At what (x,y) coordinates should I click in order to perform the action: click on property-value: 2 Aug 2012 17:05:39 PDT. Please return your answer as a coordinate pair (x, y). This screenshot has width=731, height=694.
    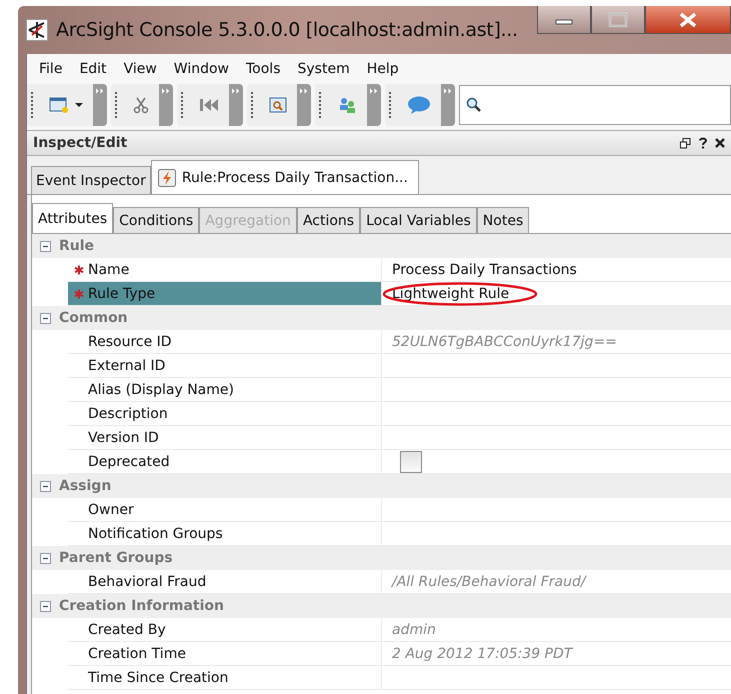
    Looking at the image, I should click on (482, 654).